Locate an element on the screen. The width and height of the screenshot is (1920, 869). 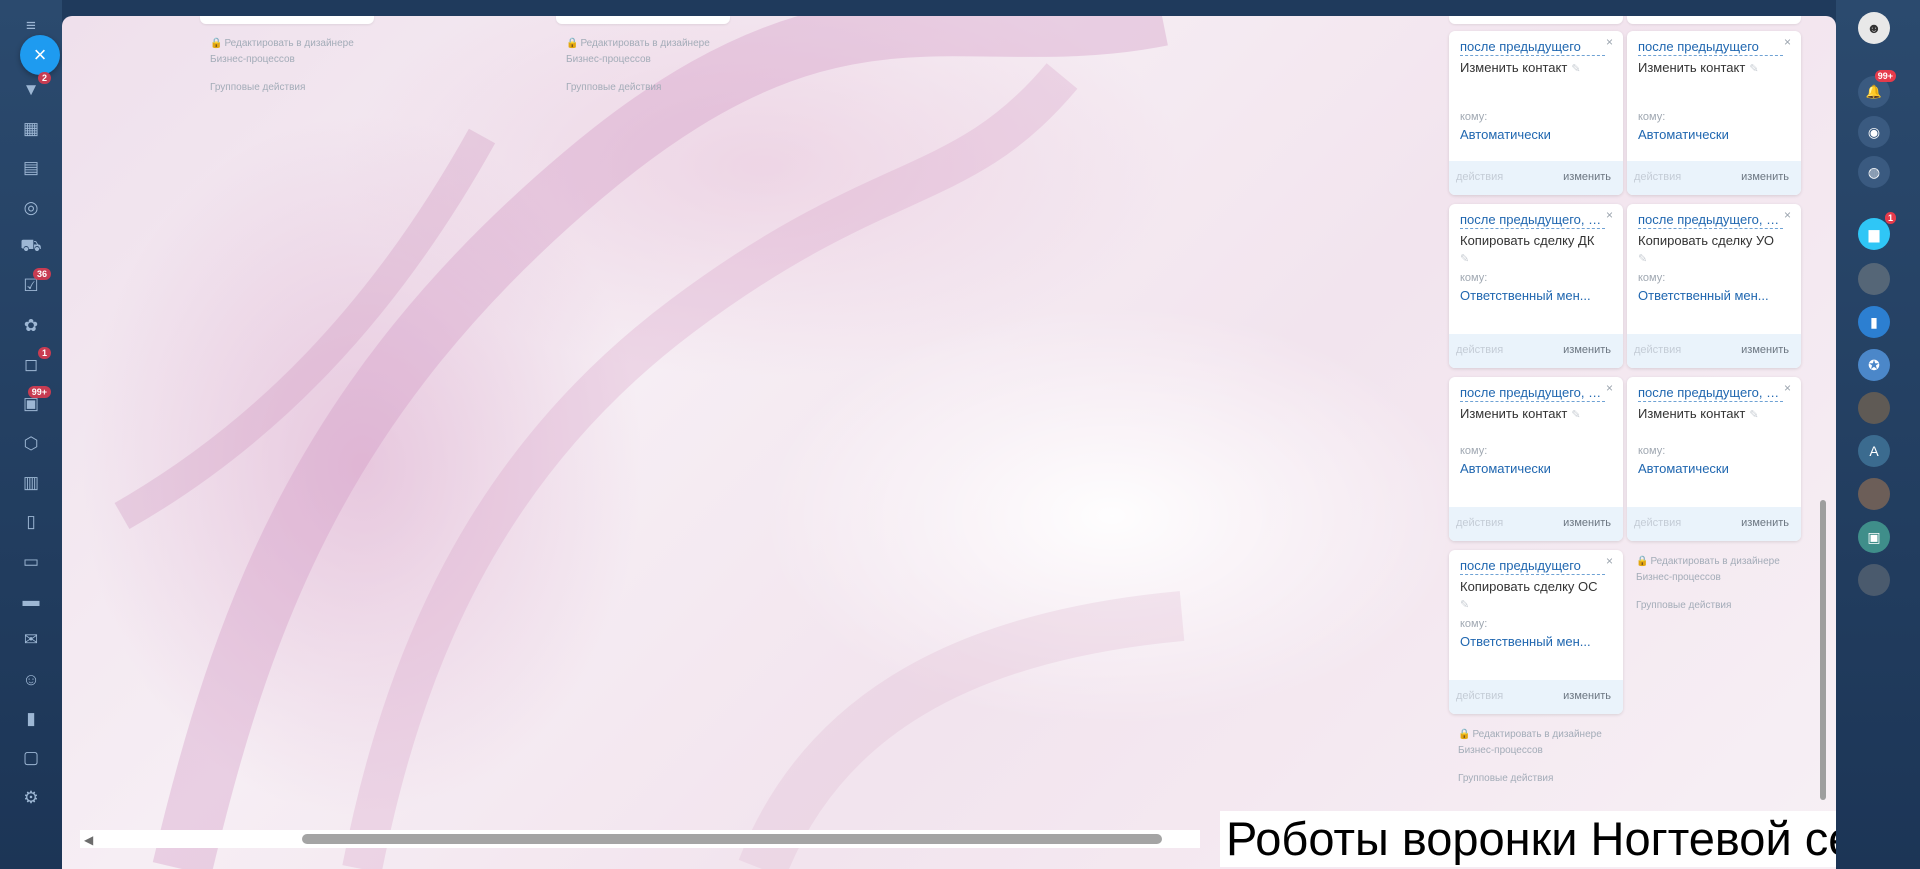
chat-icon: ◻ 1 is located at coordinates (34, 363).